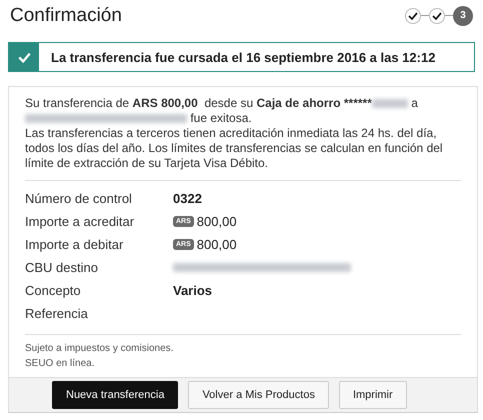 Image resolution: width=483 pixels, height=420 pixels. What do you see at coordinates (222, 111) in the screenshot?
I see `summary-text: Su transferencia de ARS 800,00 desde su Caja de ahorro ****** a fue exitosa.` at bounding box center [222, 111].